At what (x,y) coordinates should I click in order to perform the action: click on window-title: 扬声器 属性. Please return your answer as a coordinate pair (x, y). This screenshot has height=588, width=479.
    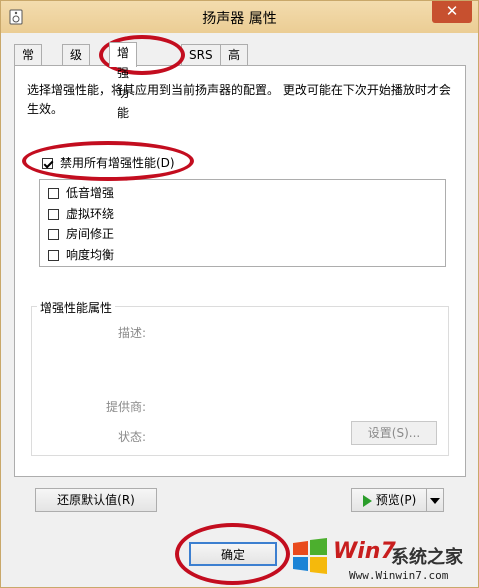
    Looking at the image, I should click on (239, 19).